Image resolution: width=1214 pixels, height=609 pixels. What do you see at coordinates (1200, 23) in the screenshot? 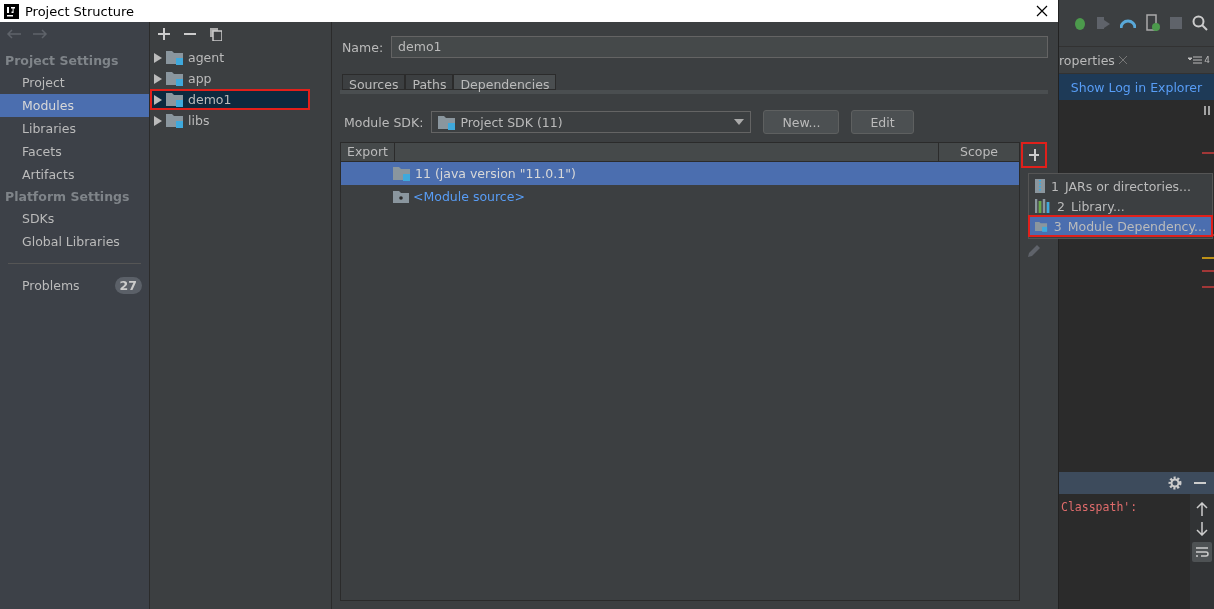
I see `search-icon` at bounding box center [1200, 23].